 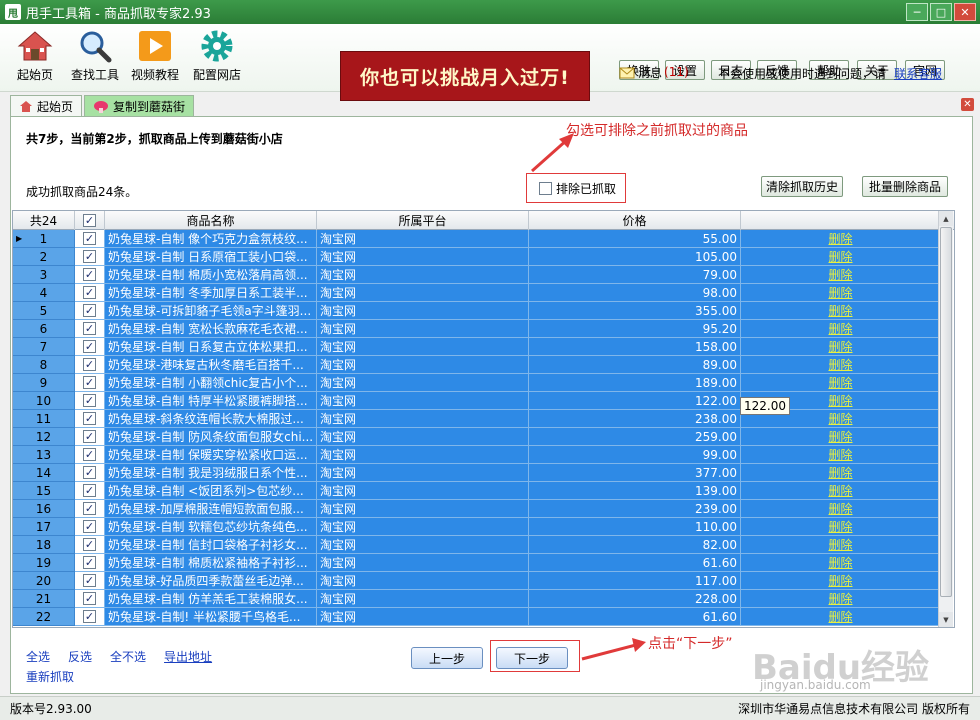 What do you see at coordinates (188, 656) in the screenshot?
I see `export-link: 导出地址` at bounding box center [188, 656].